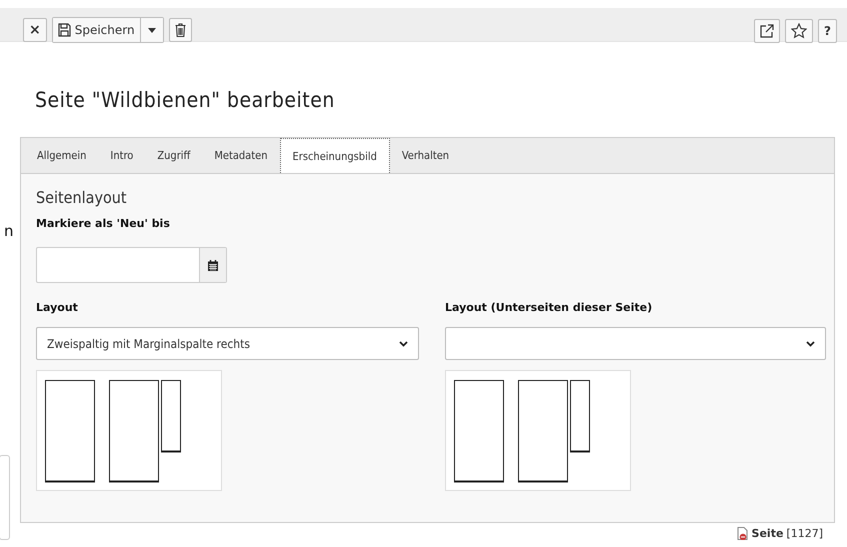 This screenshot has width=847, height=547. What do you see at coordinates (227, 343) in the screenshot?
I see `layout-select: Zweispaltig mit Marginalspalte rechts` at bounding box center [227, 343].